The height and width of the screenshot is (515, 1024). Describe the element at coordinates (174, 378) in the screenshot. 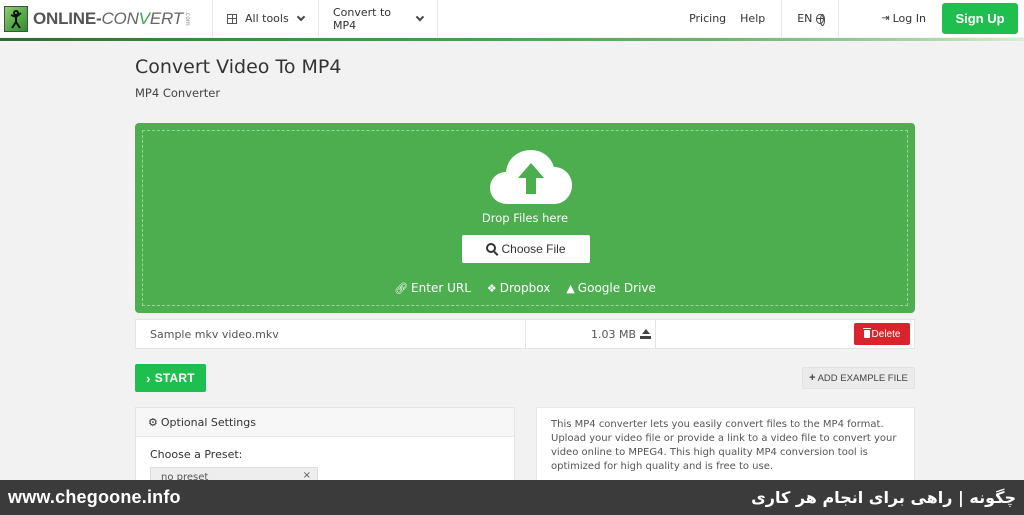

I see `start-label: START` at that location.